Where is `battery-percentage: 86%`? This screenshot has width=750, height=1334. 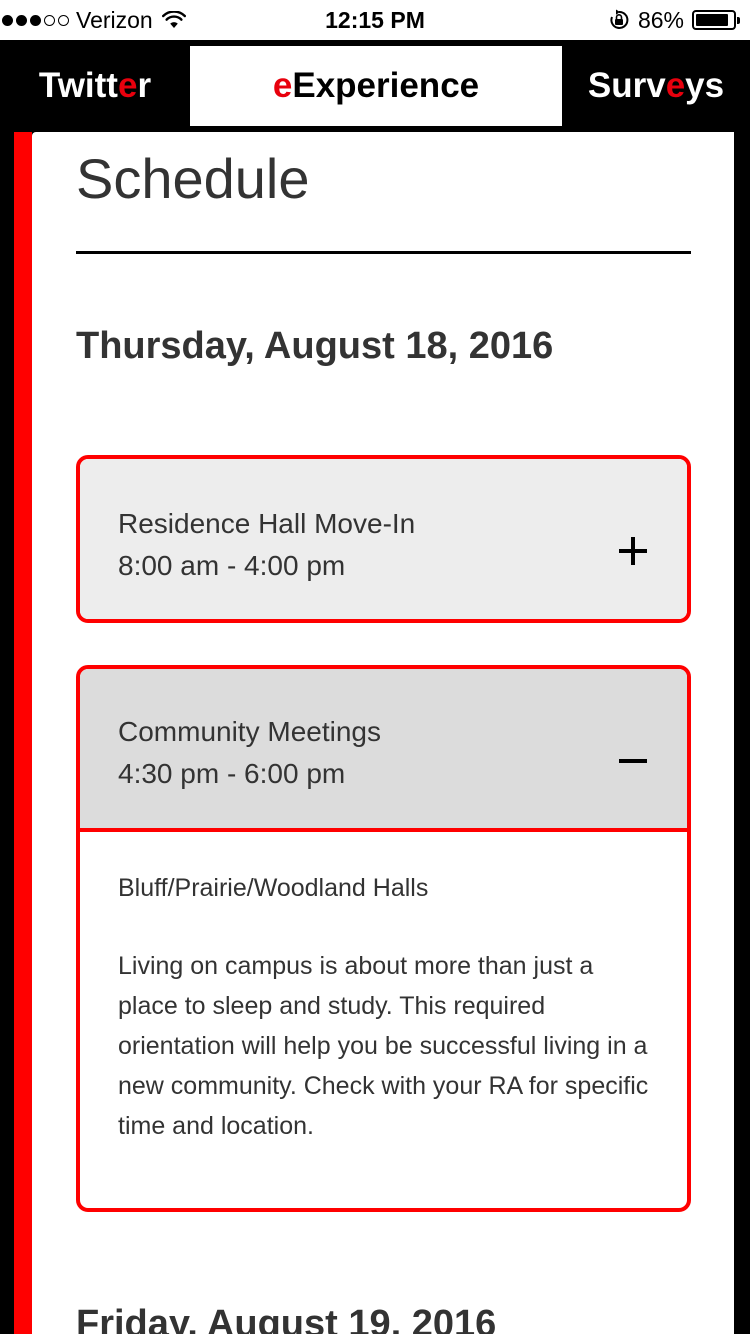
battery-percentage: 86% is located at coordinates (660, 19).